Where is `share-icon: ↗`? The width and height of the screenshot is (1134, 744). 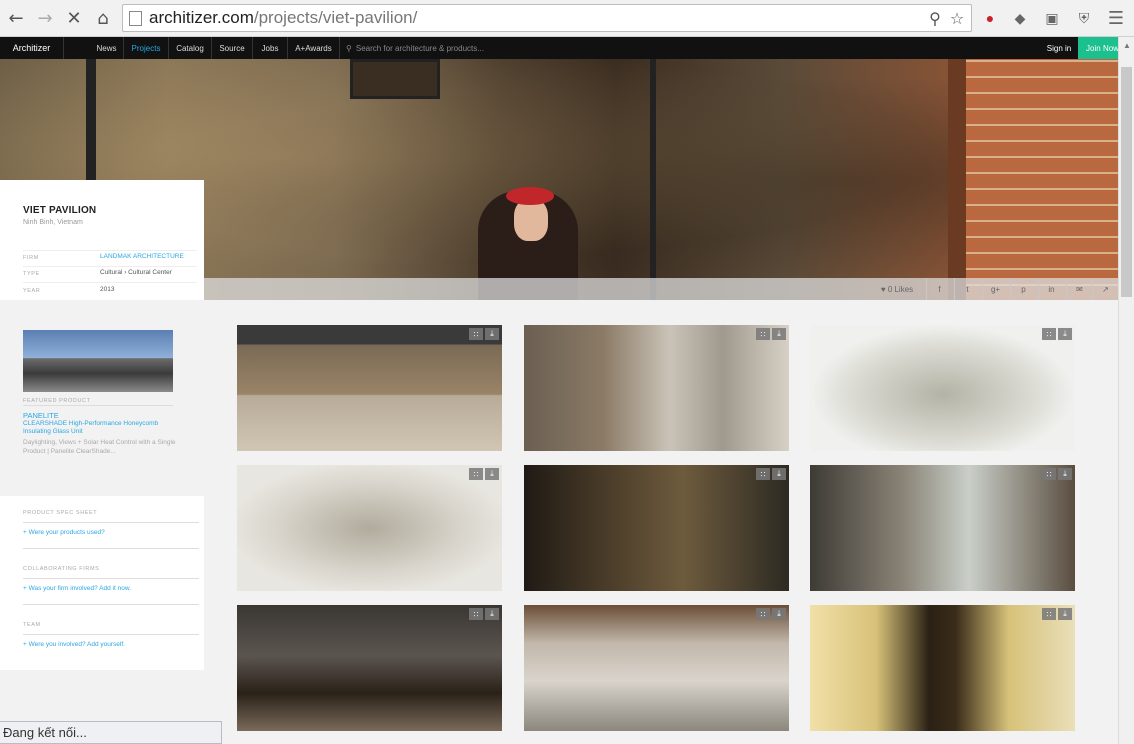 share-icon: ↗ is located at coordinates (1105, 289).